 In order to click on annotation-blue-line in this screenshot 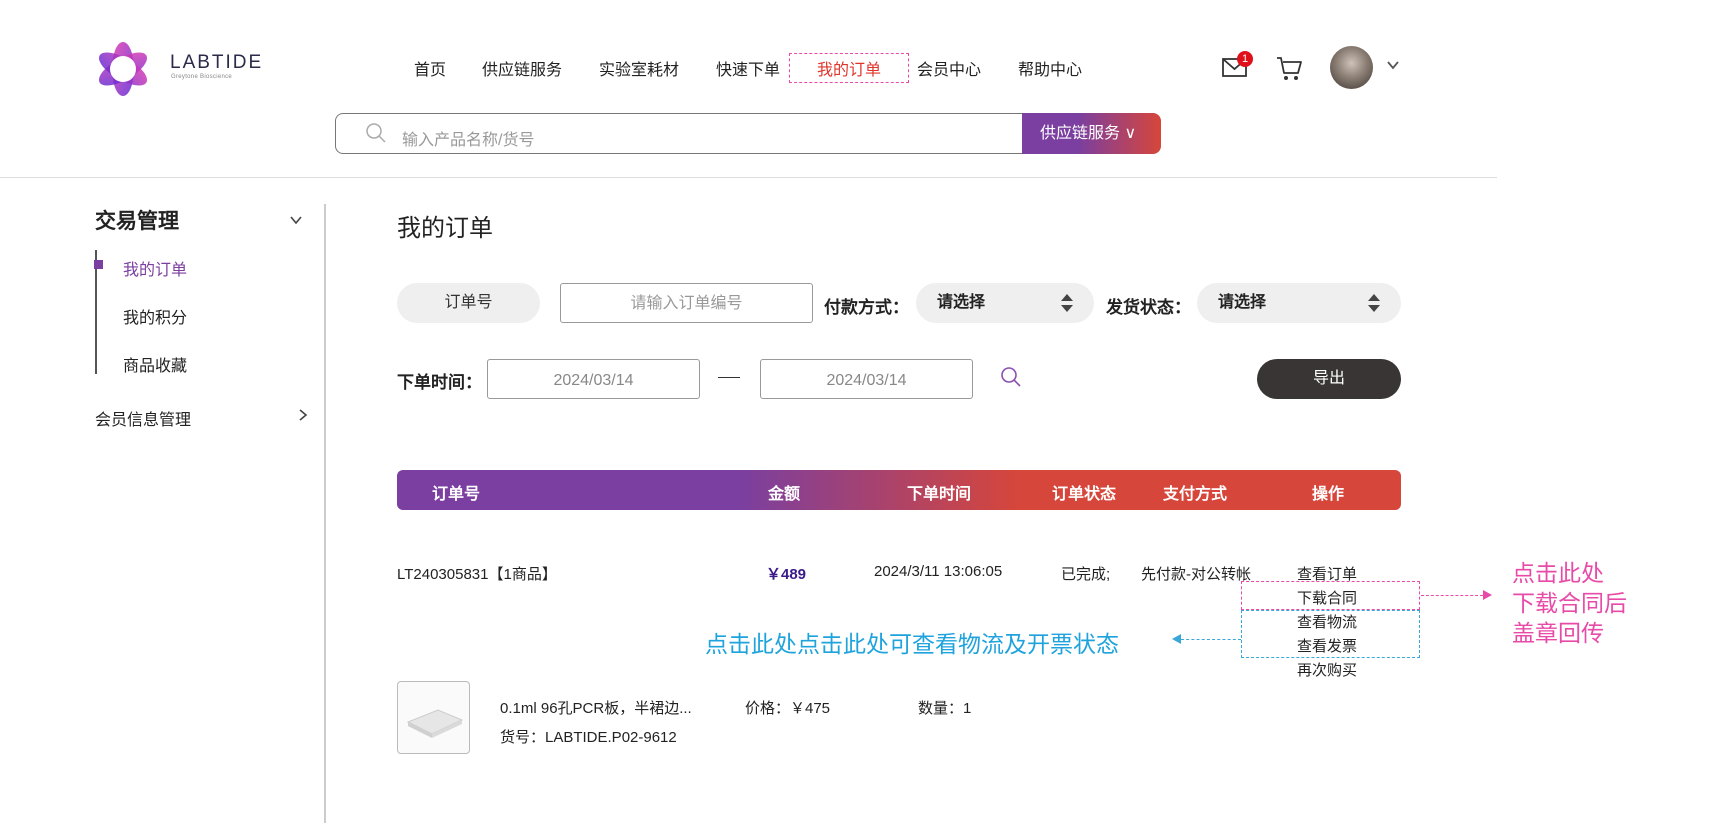, I will do `click(1211, 639)`.